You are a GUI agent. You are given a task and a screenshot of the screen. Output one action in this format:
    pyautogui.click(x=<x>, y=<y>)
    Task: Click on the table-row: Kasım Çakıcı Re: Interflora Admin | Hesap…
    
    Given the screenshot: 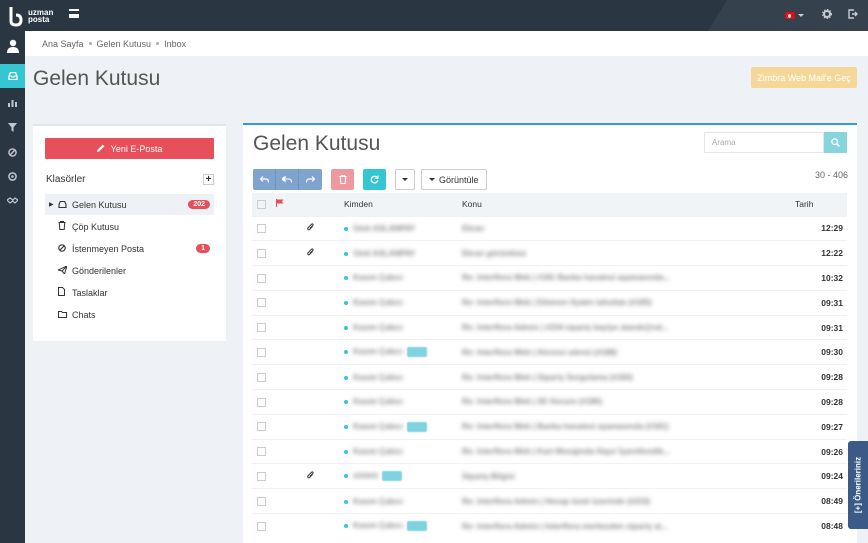 What is the action you would take?
    pyautogui.click(x=549, y=501)
    